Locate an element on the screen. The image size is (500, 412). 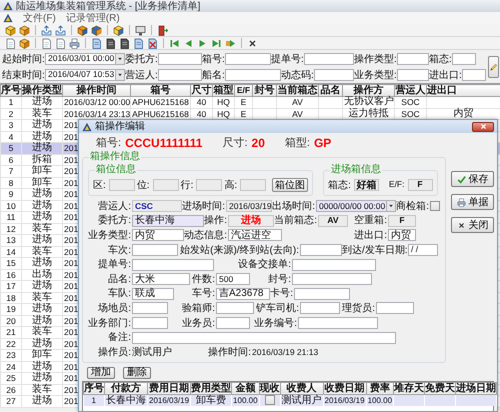
table-cell: 19 is located at coordinates (11, 309).